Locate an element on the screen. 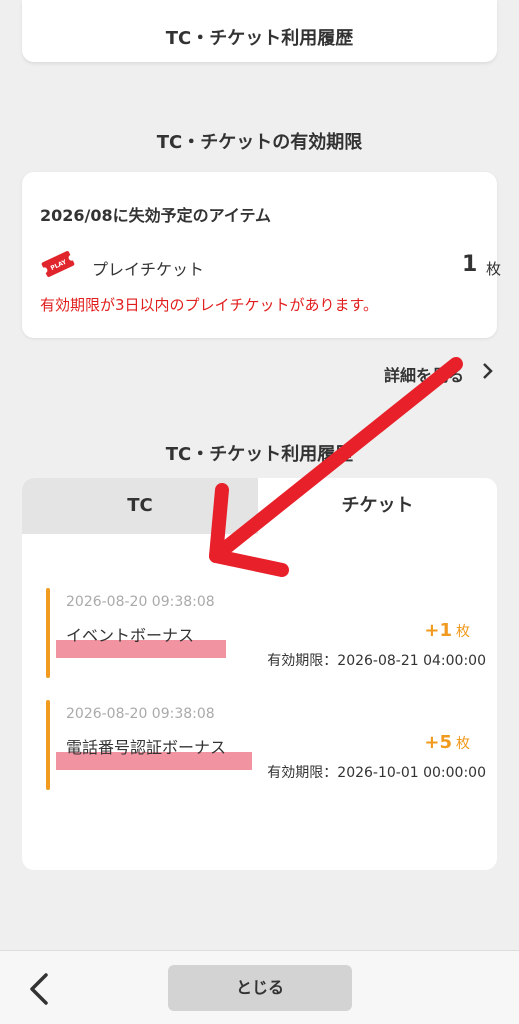  entry-amount: +1 枚 is located at coordinates (447, 630).